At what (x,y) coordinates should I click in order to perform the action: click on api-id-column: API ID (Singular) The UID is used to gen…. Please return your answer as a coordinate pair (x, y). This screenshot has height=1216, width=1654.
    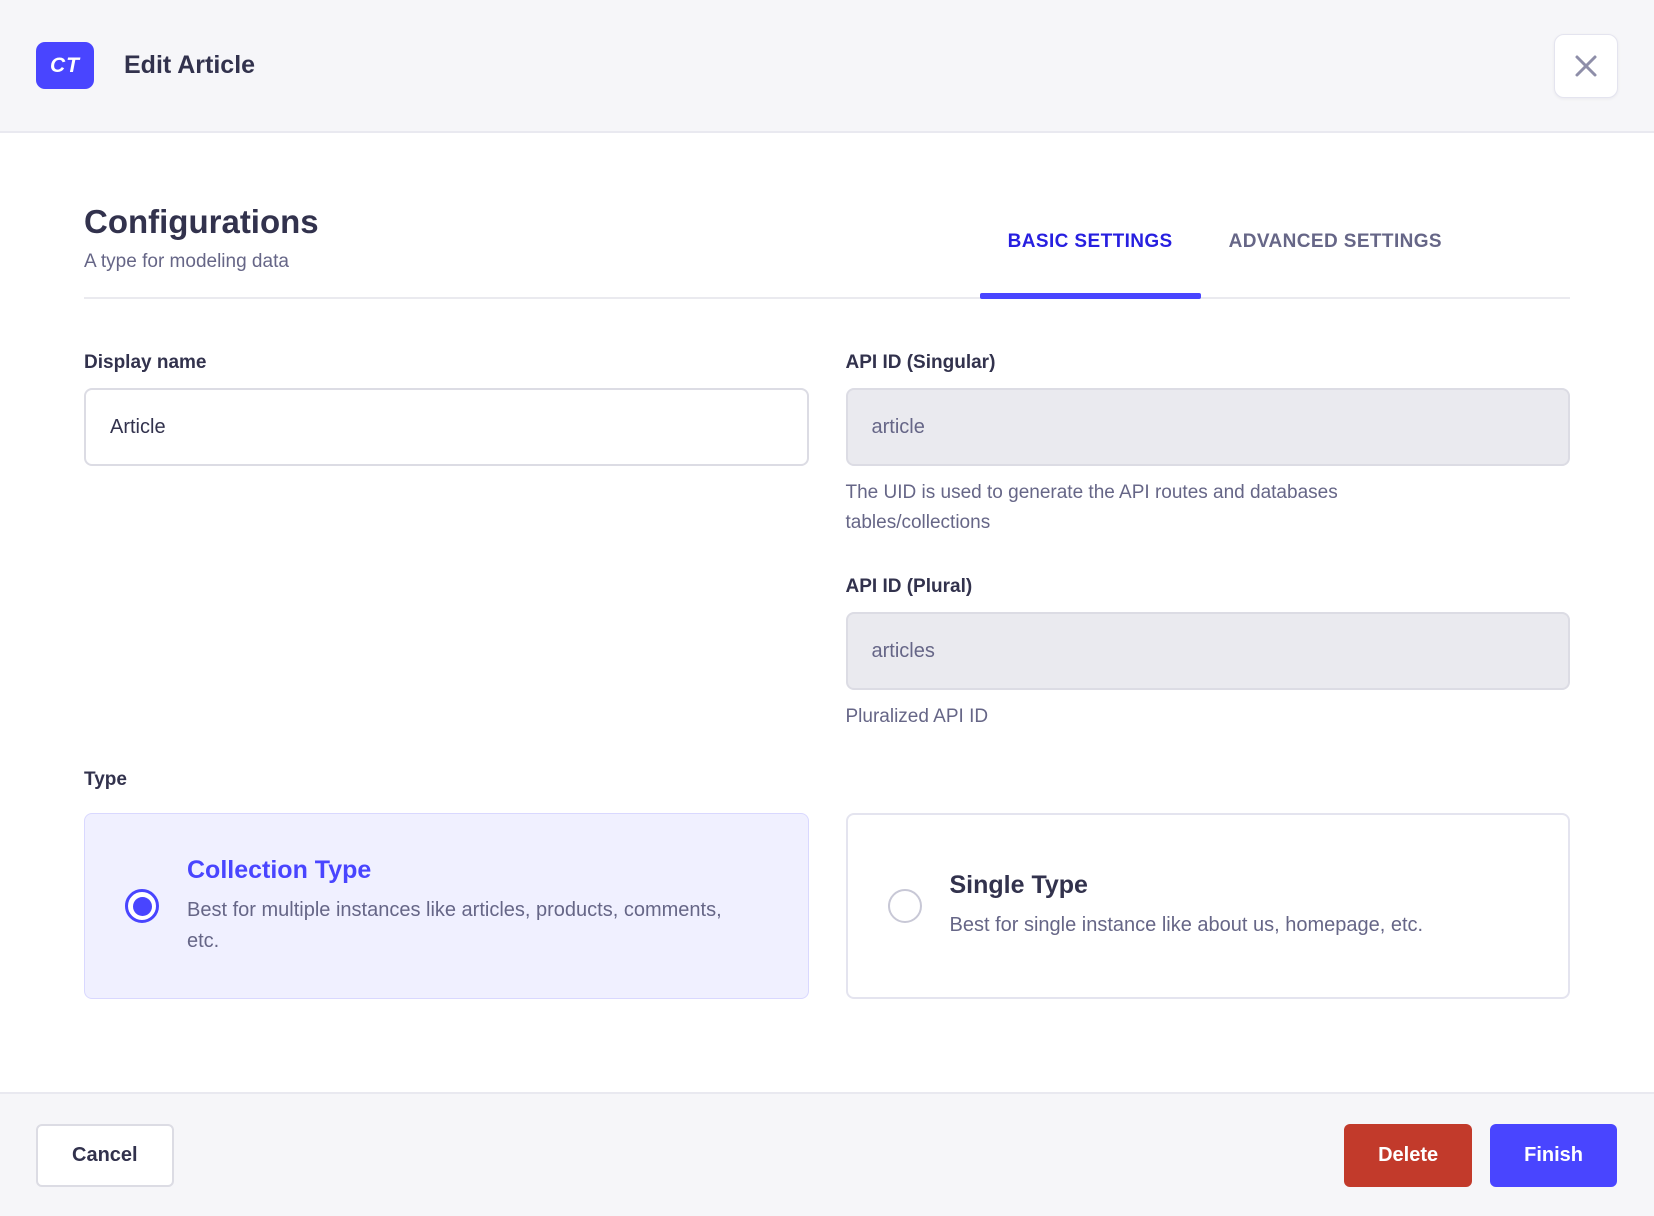
    Looking at the image, I should click on (1207, 542).